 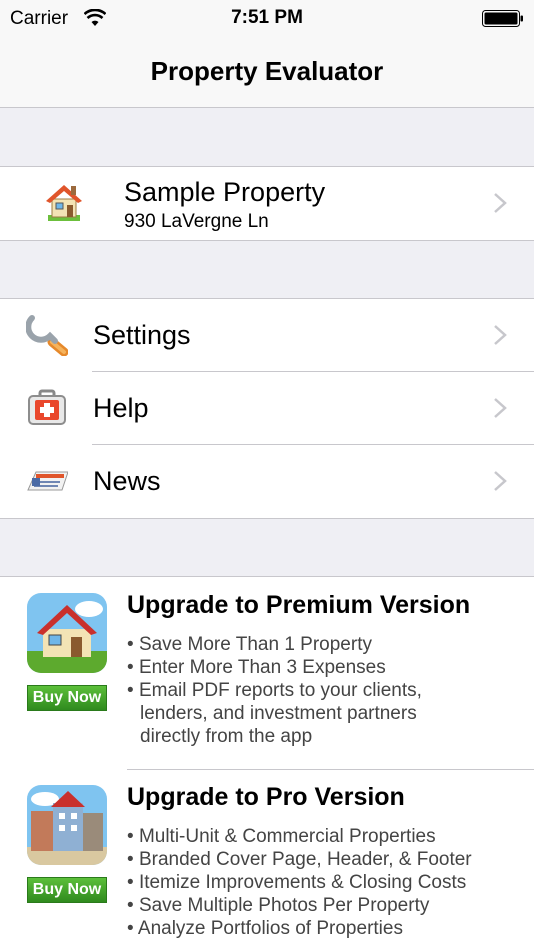 What do you see at coordinates (502, 18) in the screenshot?
I see `battery-icon` at bounding box center [502, 18].